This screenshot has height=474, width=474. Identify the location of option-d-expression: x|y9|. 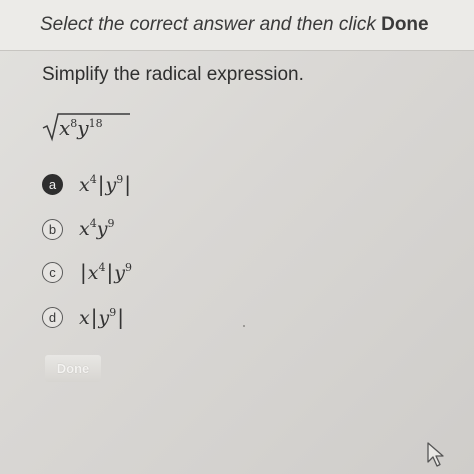
(102, 317).